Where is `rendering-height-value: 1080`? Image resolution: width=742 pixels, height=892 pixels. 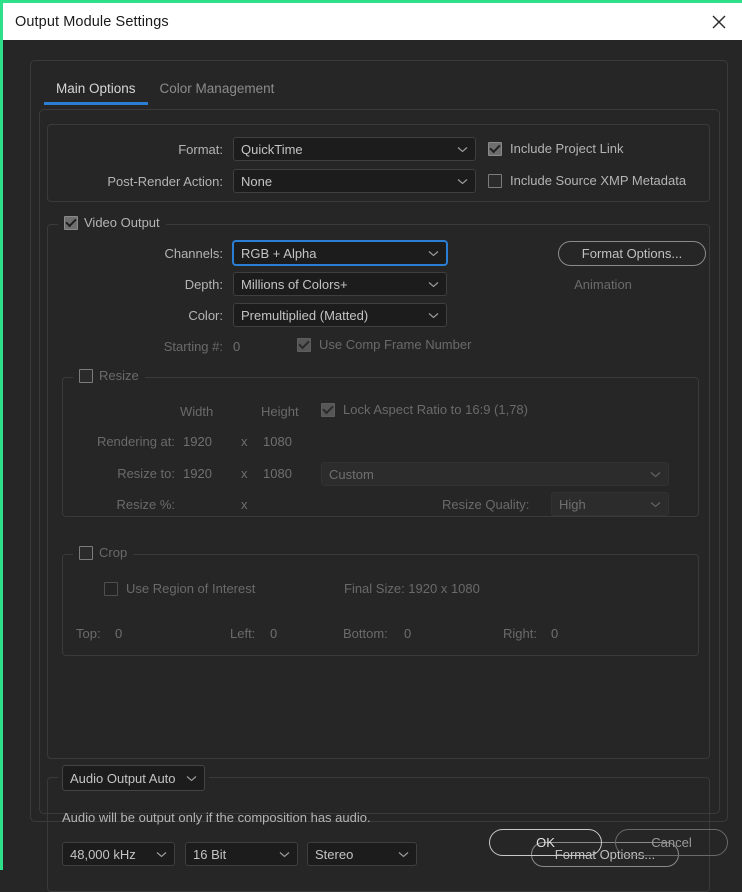
rendering-height-value: 1080 is located at coordinates (277, 441).